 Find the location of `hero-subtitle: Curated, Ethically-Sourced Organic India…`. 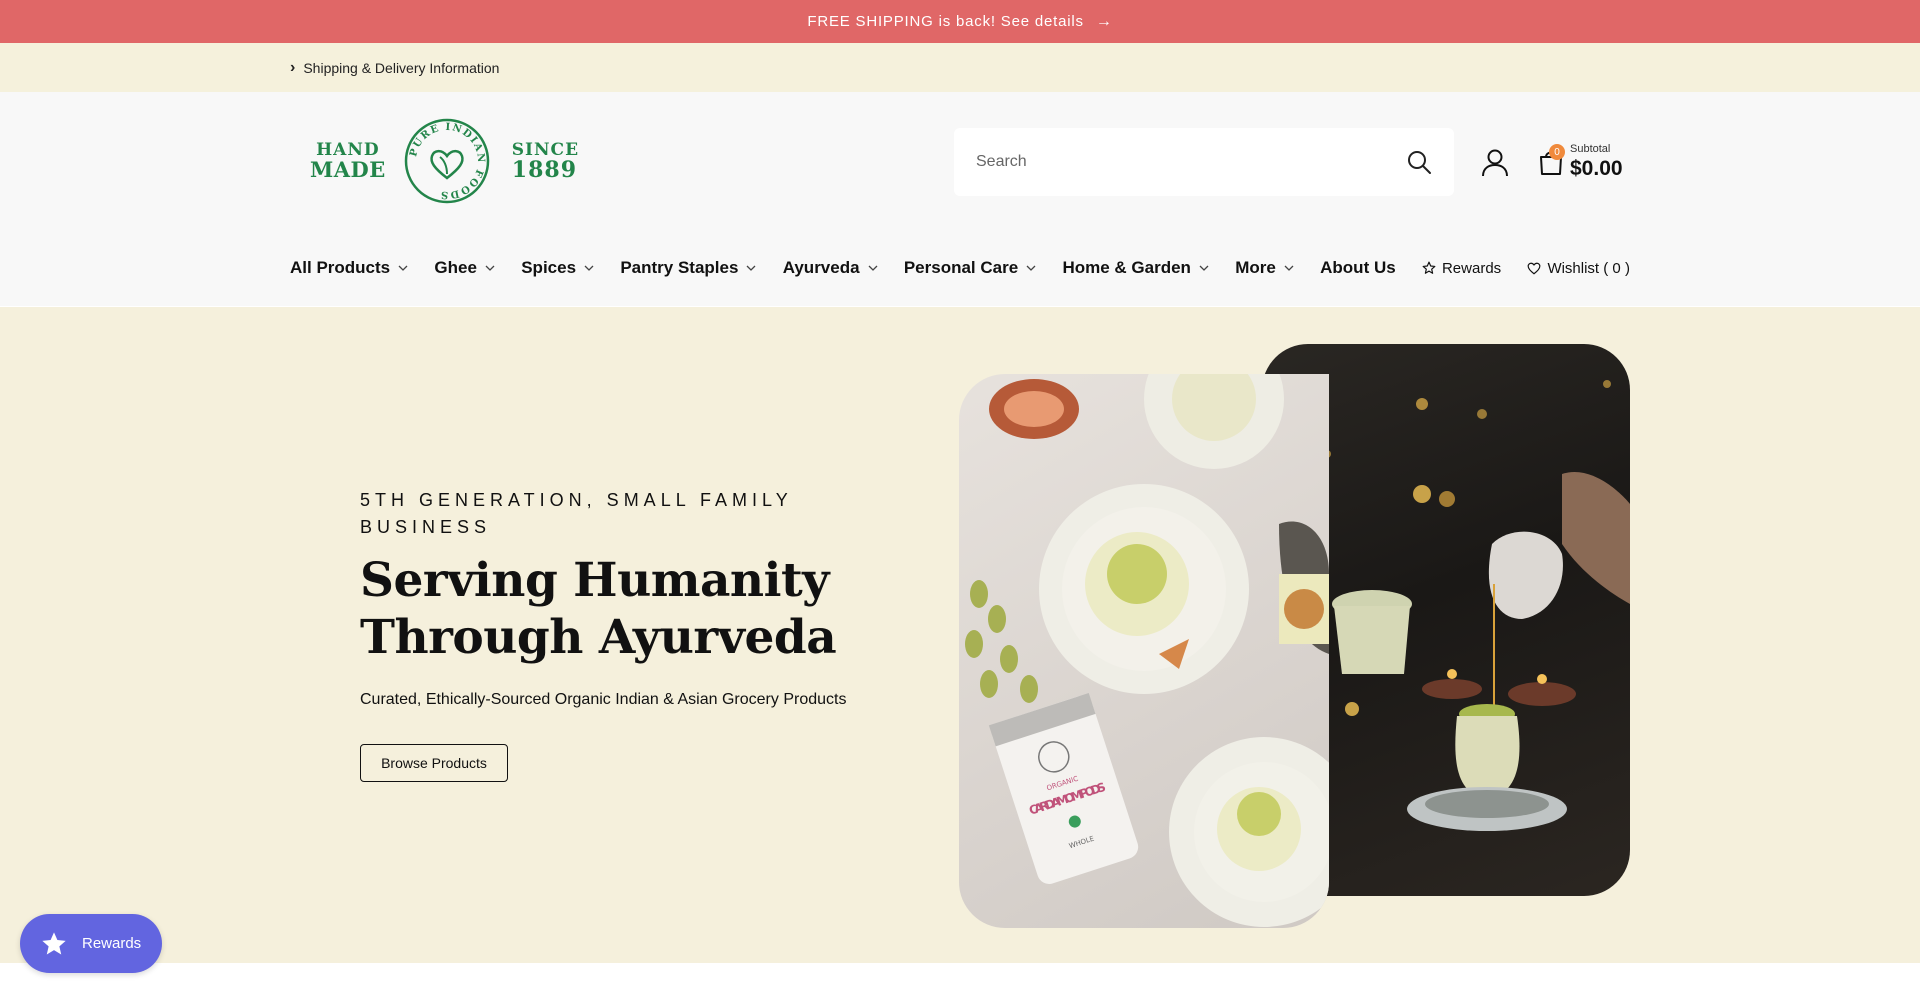

hero-subtitle: Curated, Ethically-Sourced Organic India… is located at coordinates (603, 699).